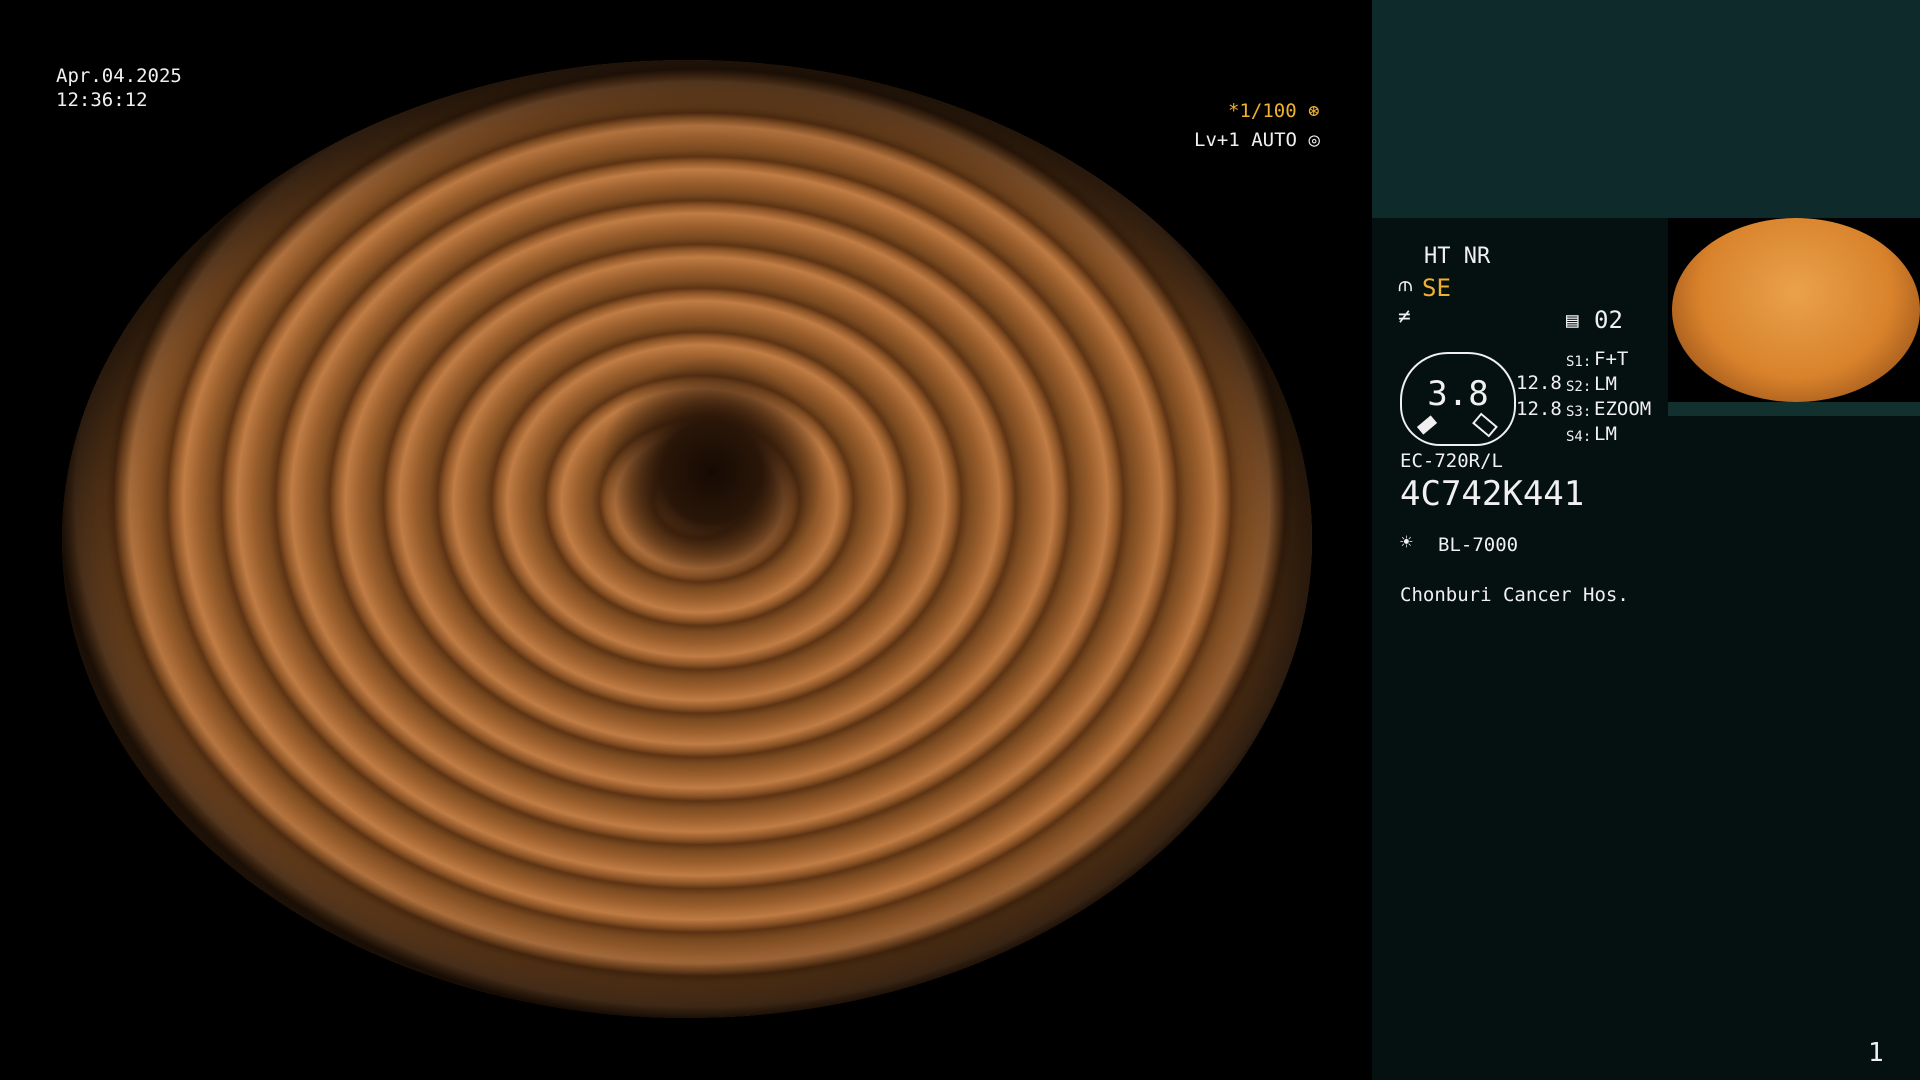  Describe the element at coordinates (1451, 461) in the screenshot. I see `scope-model: EC-720R/L` at that location.